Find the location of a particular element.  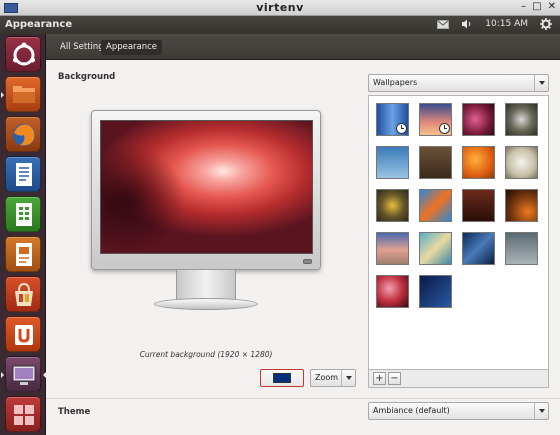

impress-icon is located at coordinates (23, 254).